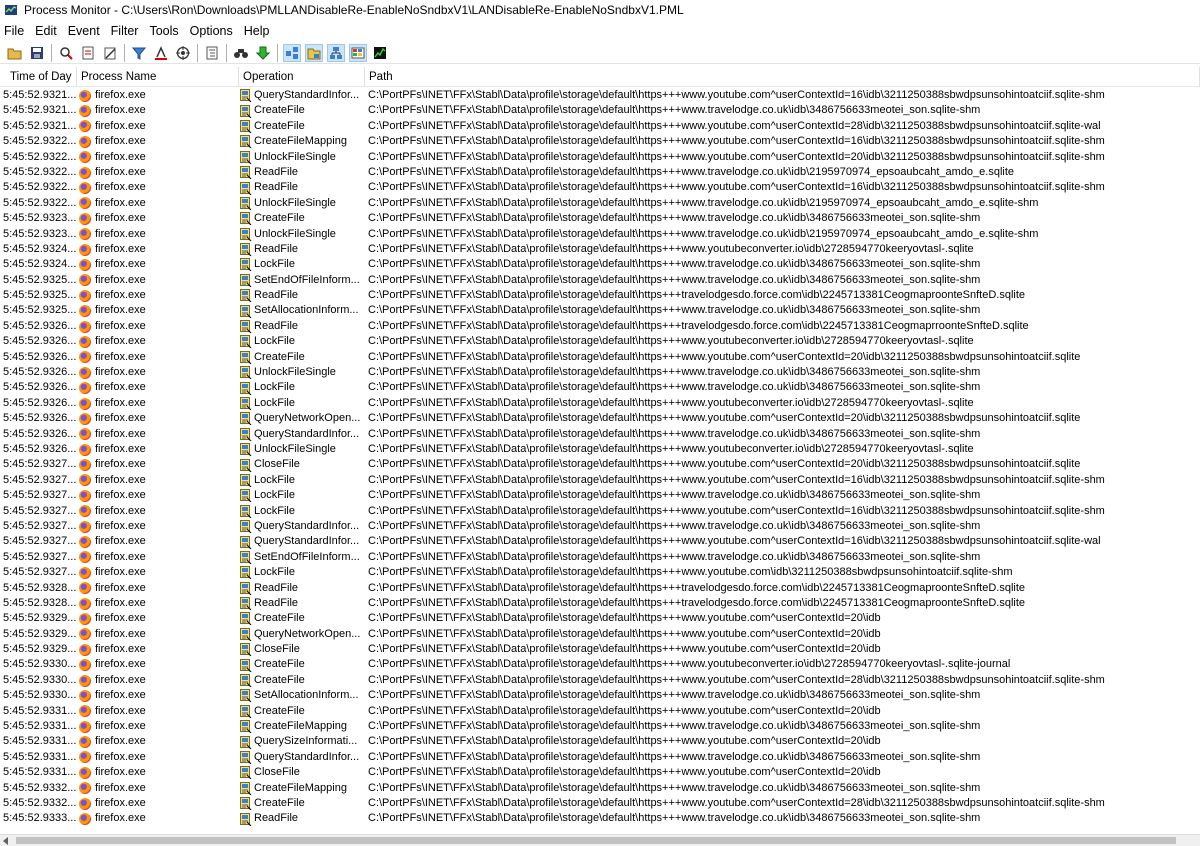  Describe the element at coordinates (38, 76) in the screenshot. I see `column-time-of-day: Time of Day` at that location.